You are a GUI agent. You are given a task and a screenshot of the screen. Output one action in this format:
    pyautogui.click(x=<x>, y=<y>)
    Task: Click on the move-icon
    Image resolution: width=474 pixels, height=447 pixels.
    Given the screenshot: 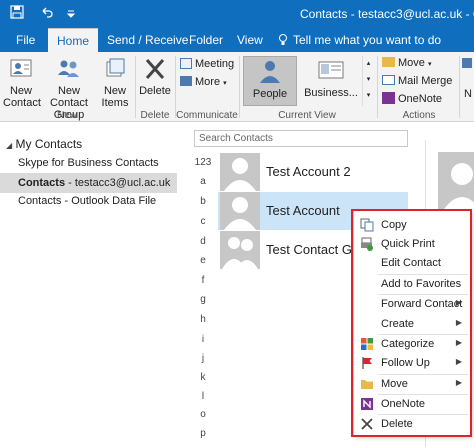 What is the action you would take?
    pyautogui.click(x=388, y=62)
    